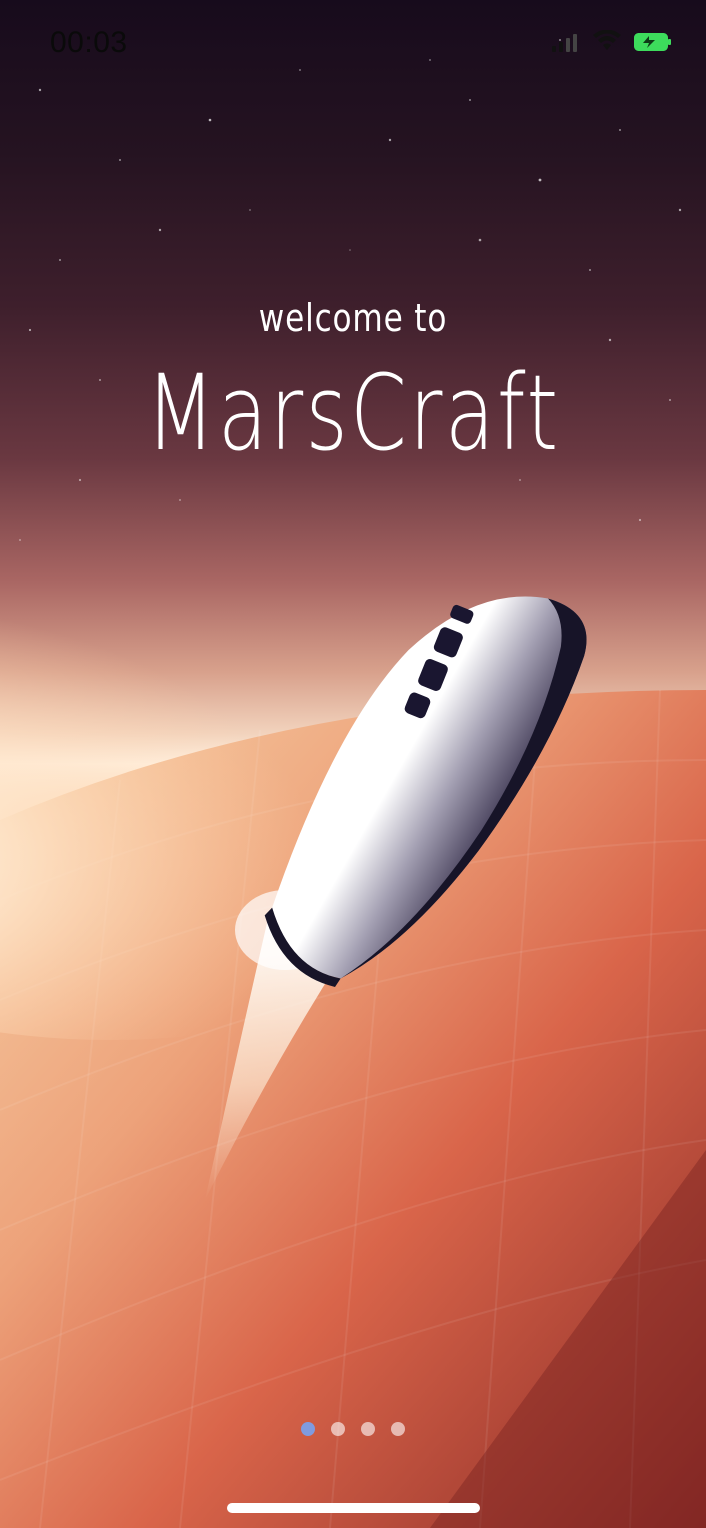 This screenshot has width=706, height=1528. Describe the element at coordinates (607, 40) in the screenshot. I see `wifi-icon` at that location.